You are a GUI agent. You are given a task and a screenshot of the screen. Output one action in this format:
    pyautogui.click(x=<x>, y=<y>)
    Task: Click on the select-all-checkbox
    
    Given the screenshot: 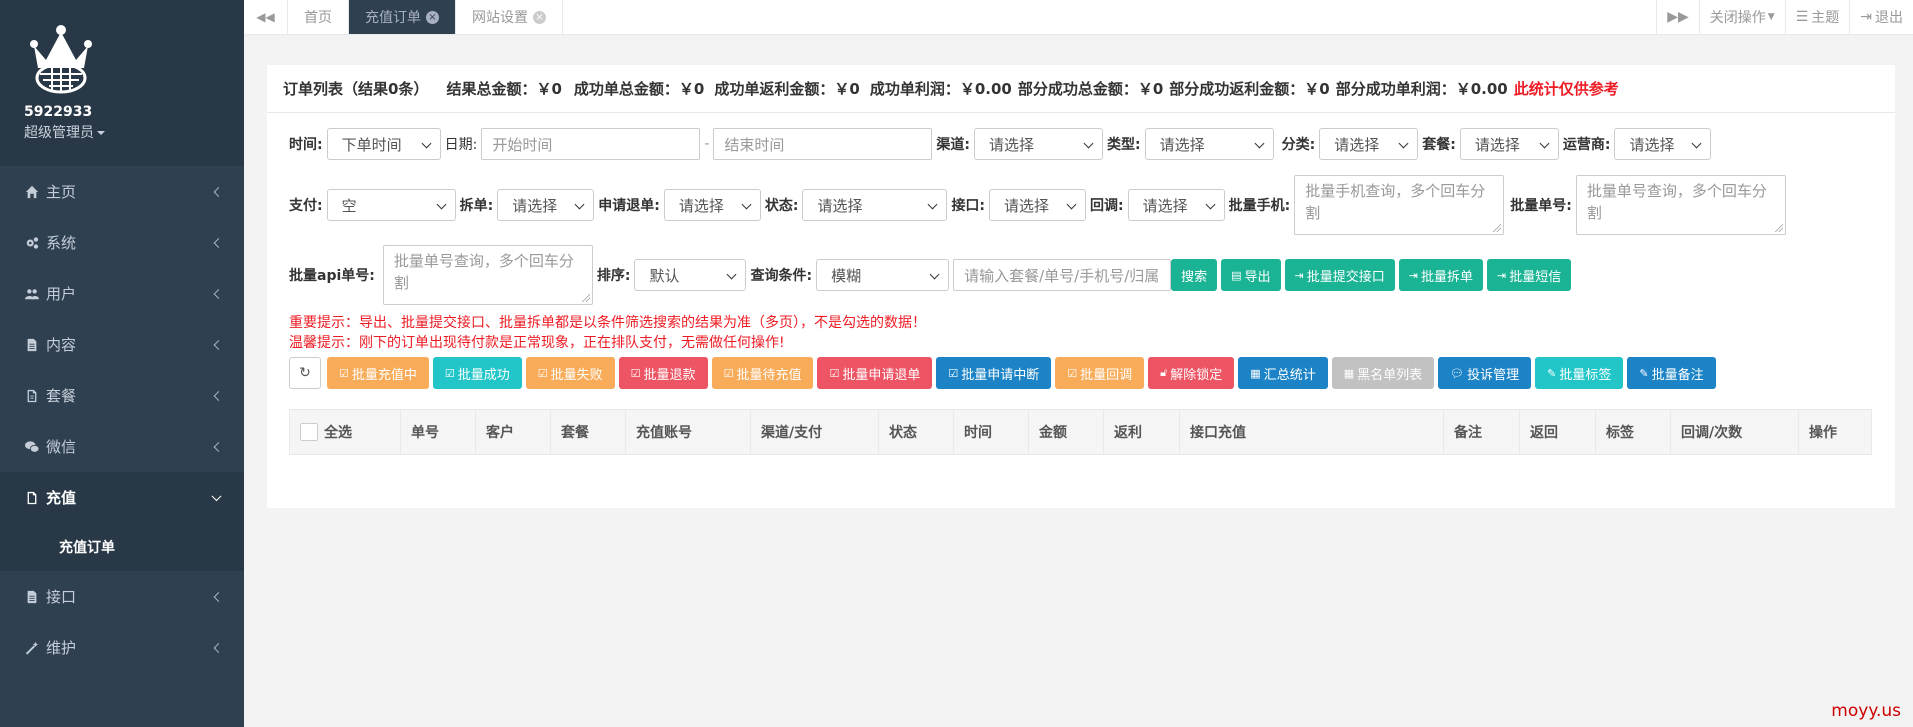 What is the action you would take?
    pyautogui.click(x=309, y=432)
    